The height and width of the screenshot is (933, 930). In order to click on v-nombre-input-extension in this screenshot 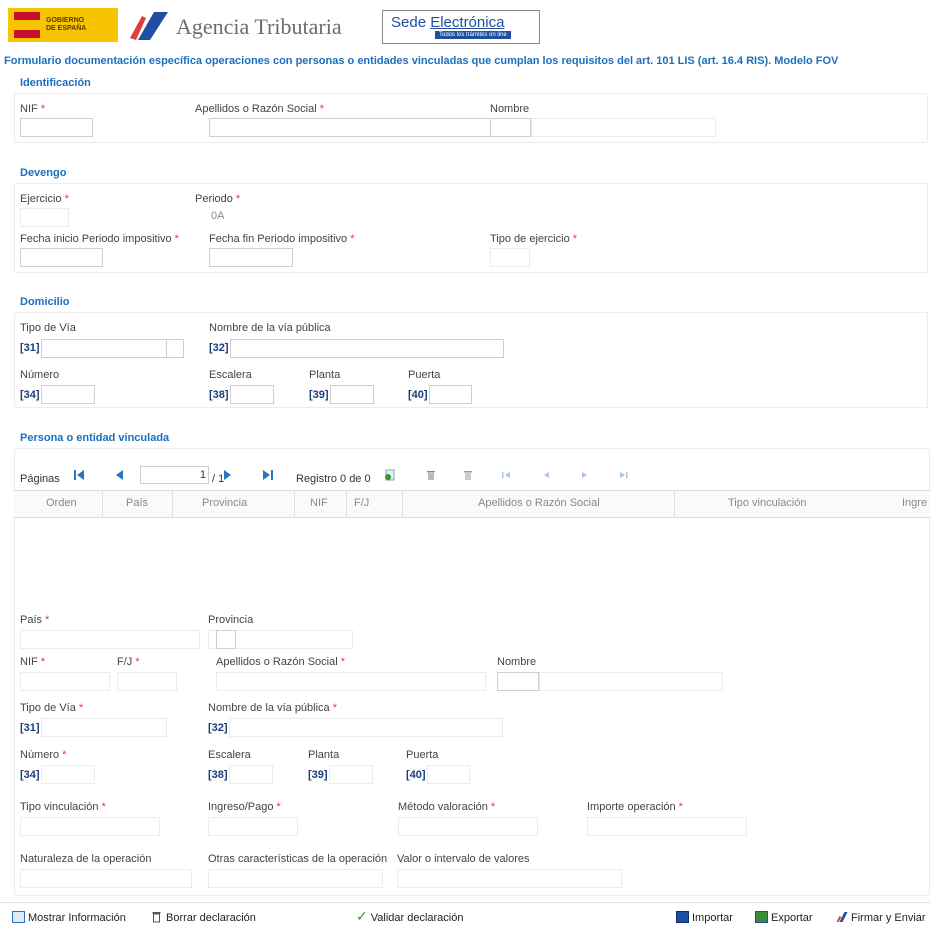, I will do `click(631, 681)`.